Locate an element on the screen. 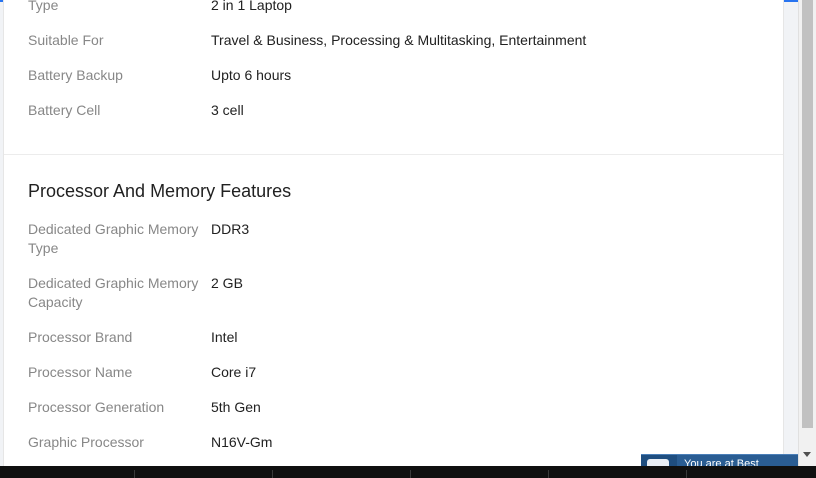 Image resolution: width=816 pixels, height=478 pixels. spec-value: Upto 6 hours is located at coordinates (251, 75).